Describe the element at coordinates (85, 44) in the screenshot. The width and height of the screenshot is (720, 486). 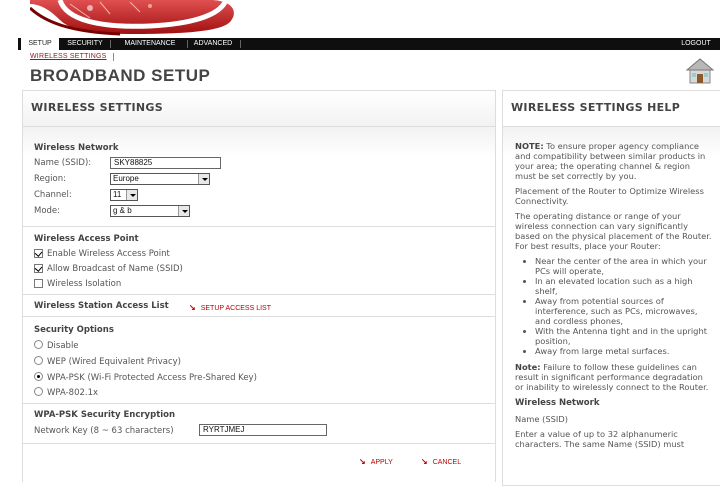
I see `tab-security: SECURITY` at that location.